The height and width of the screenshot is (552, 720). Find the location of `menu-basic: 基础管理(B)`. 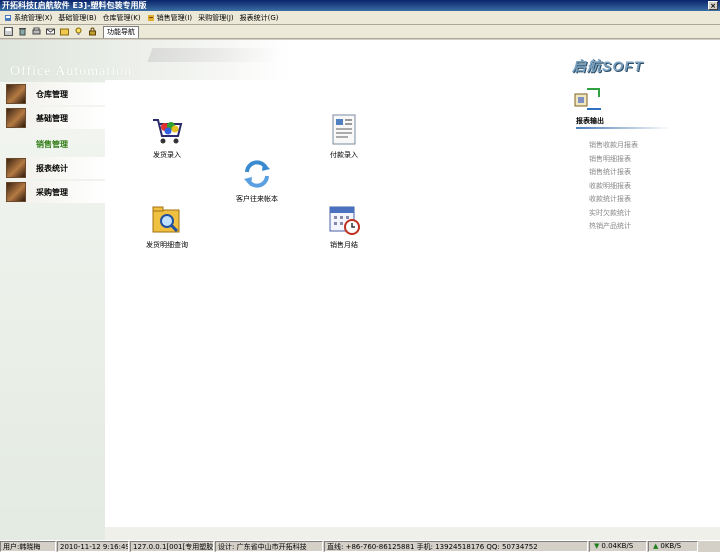

menu-basic: 基础管理(B) is located at coordinates (77, 18).